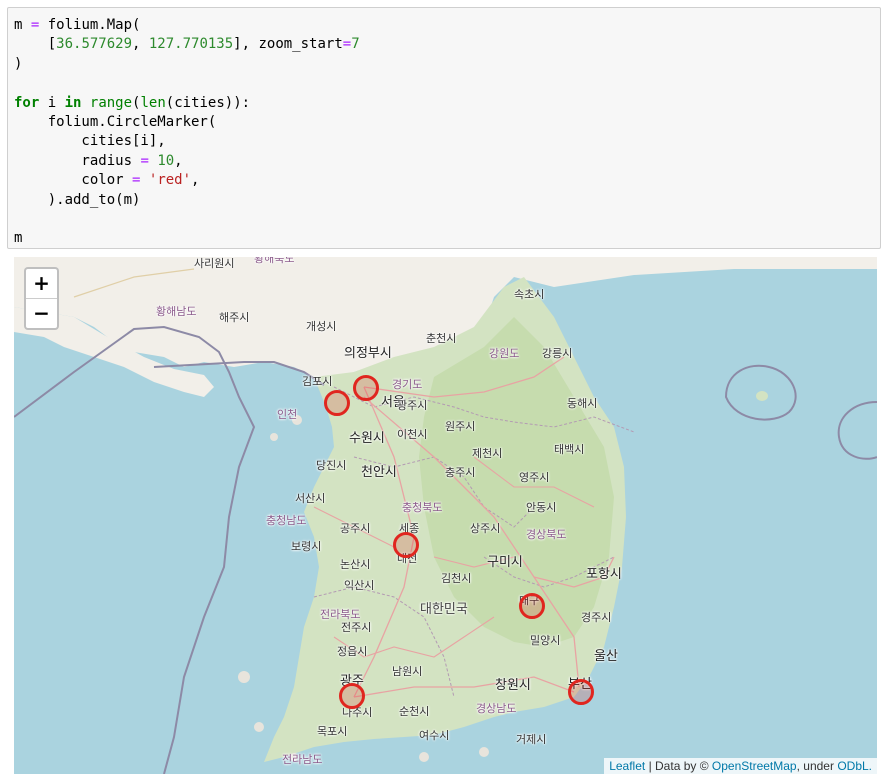 The height and width of the screenshot is (777, 887). Describe the element at coordinates (41, 313) in the screenshot. I see `zoom-out-button: −` at that location.